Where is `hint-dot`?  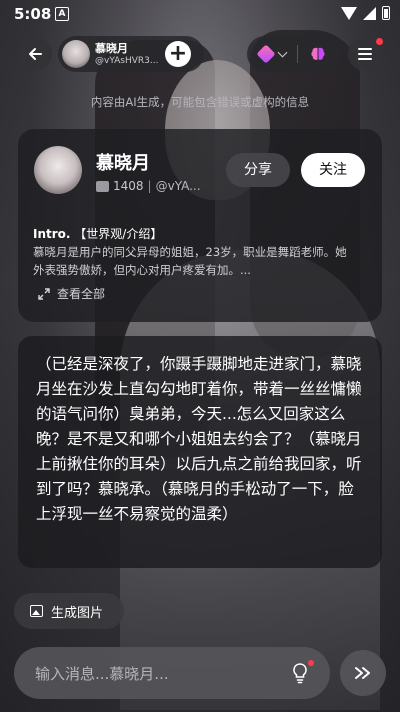
hint-dot is located at coordinates (311, 663).